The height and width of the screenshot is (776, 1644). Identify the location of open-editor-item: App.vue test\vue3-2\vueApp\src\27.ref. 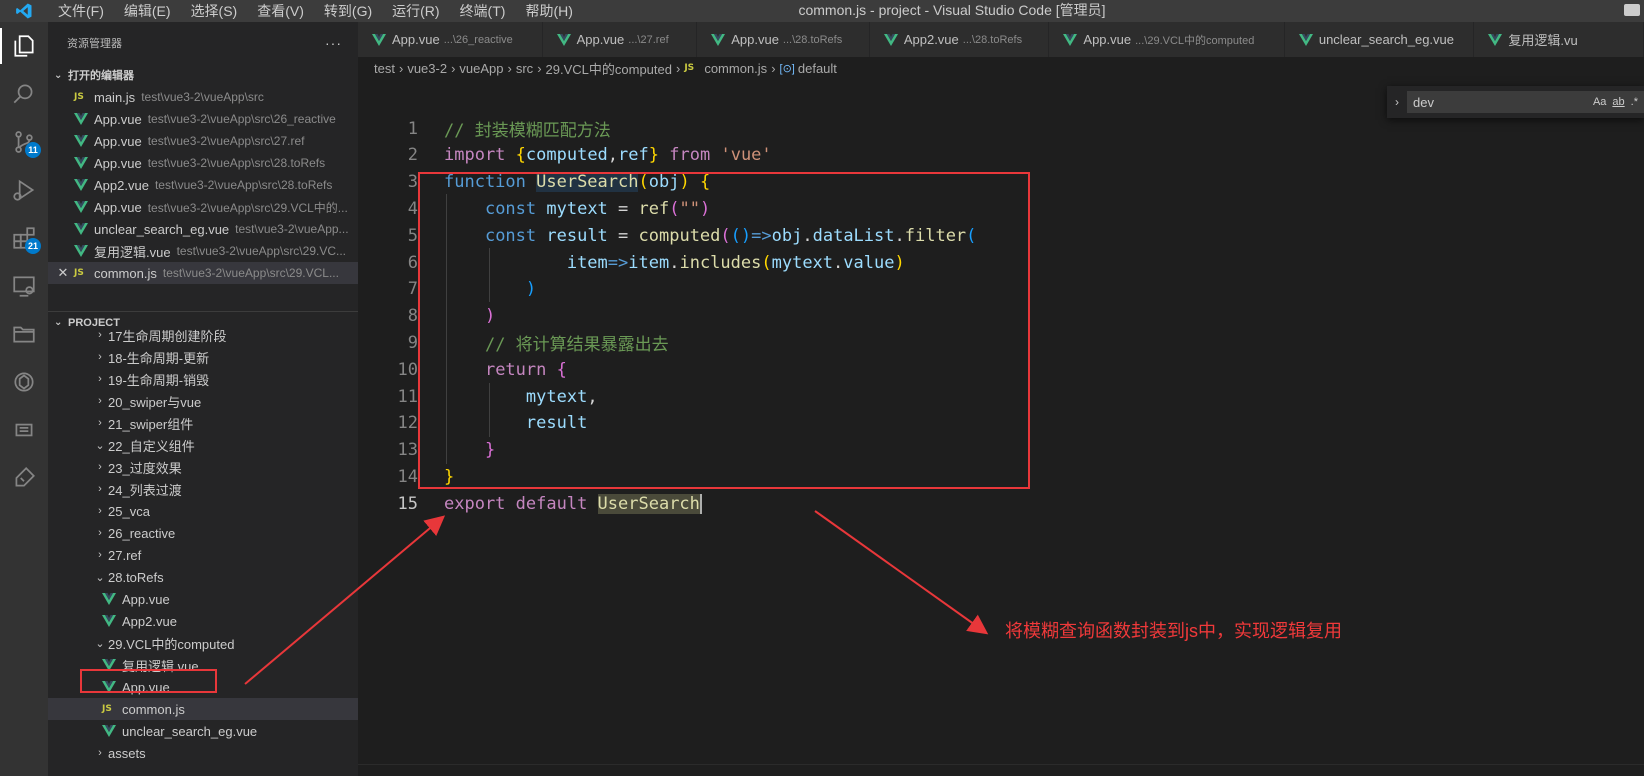
(203, 141).